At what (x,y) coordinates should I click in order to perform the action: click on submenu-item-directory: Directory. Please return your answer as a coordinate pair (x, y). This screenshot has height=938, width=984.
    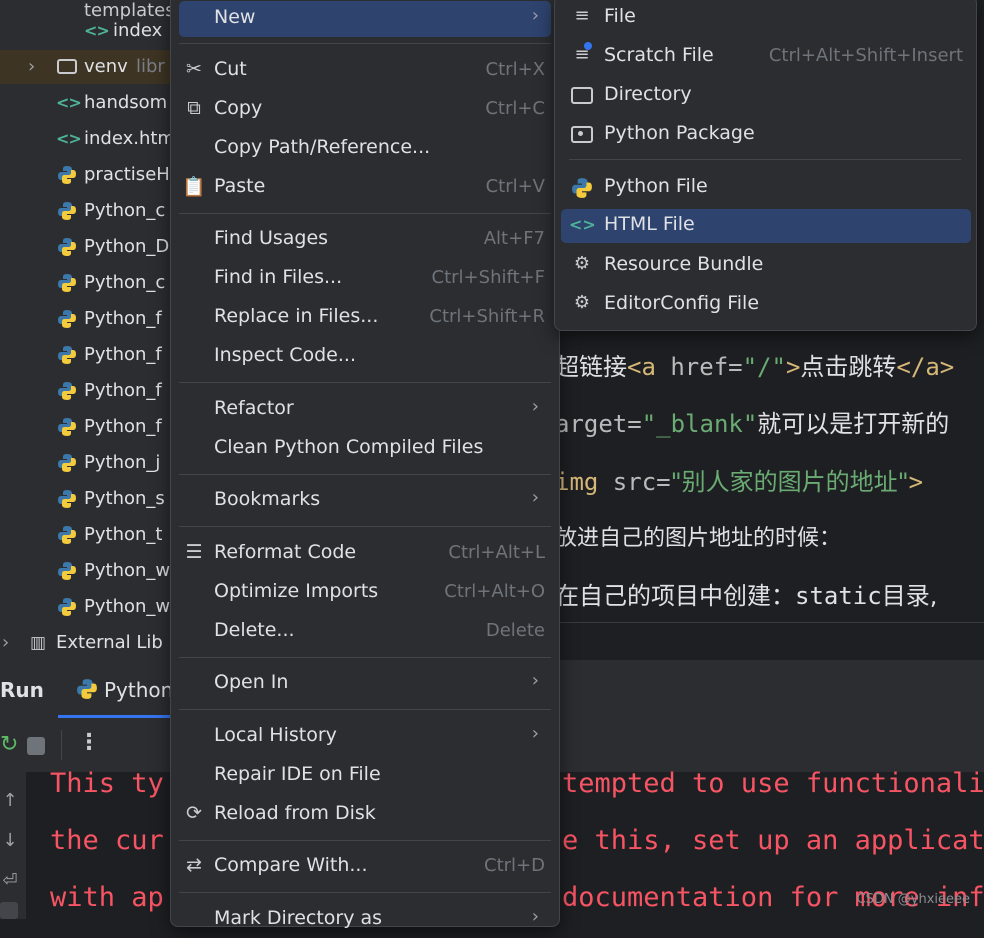
    Looking at the image, I should click on (766, 96).